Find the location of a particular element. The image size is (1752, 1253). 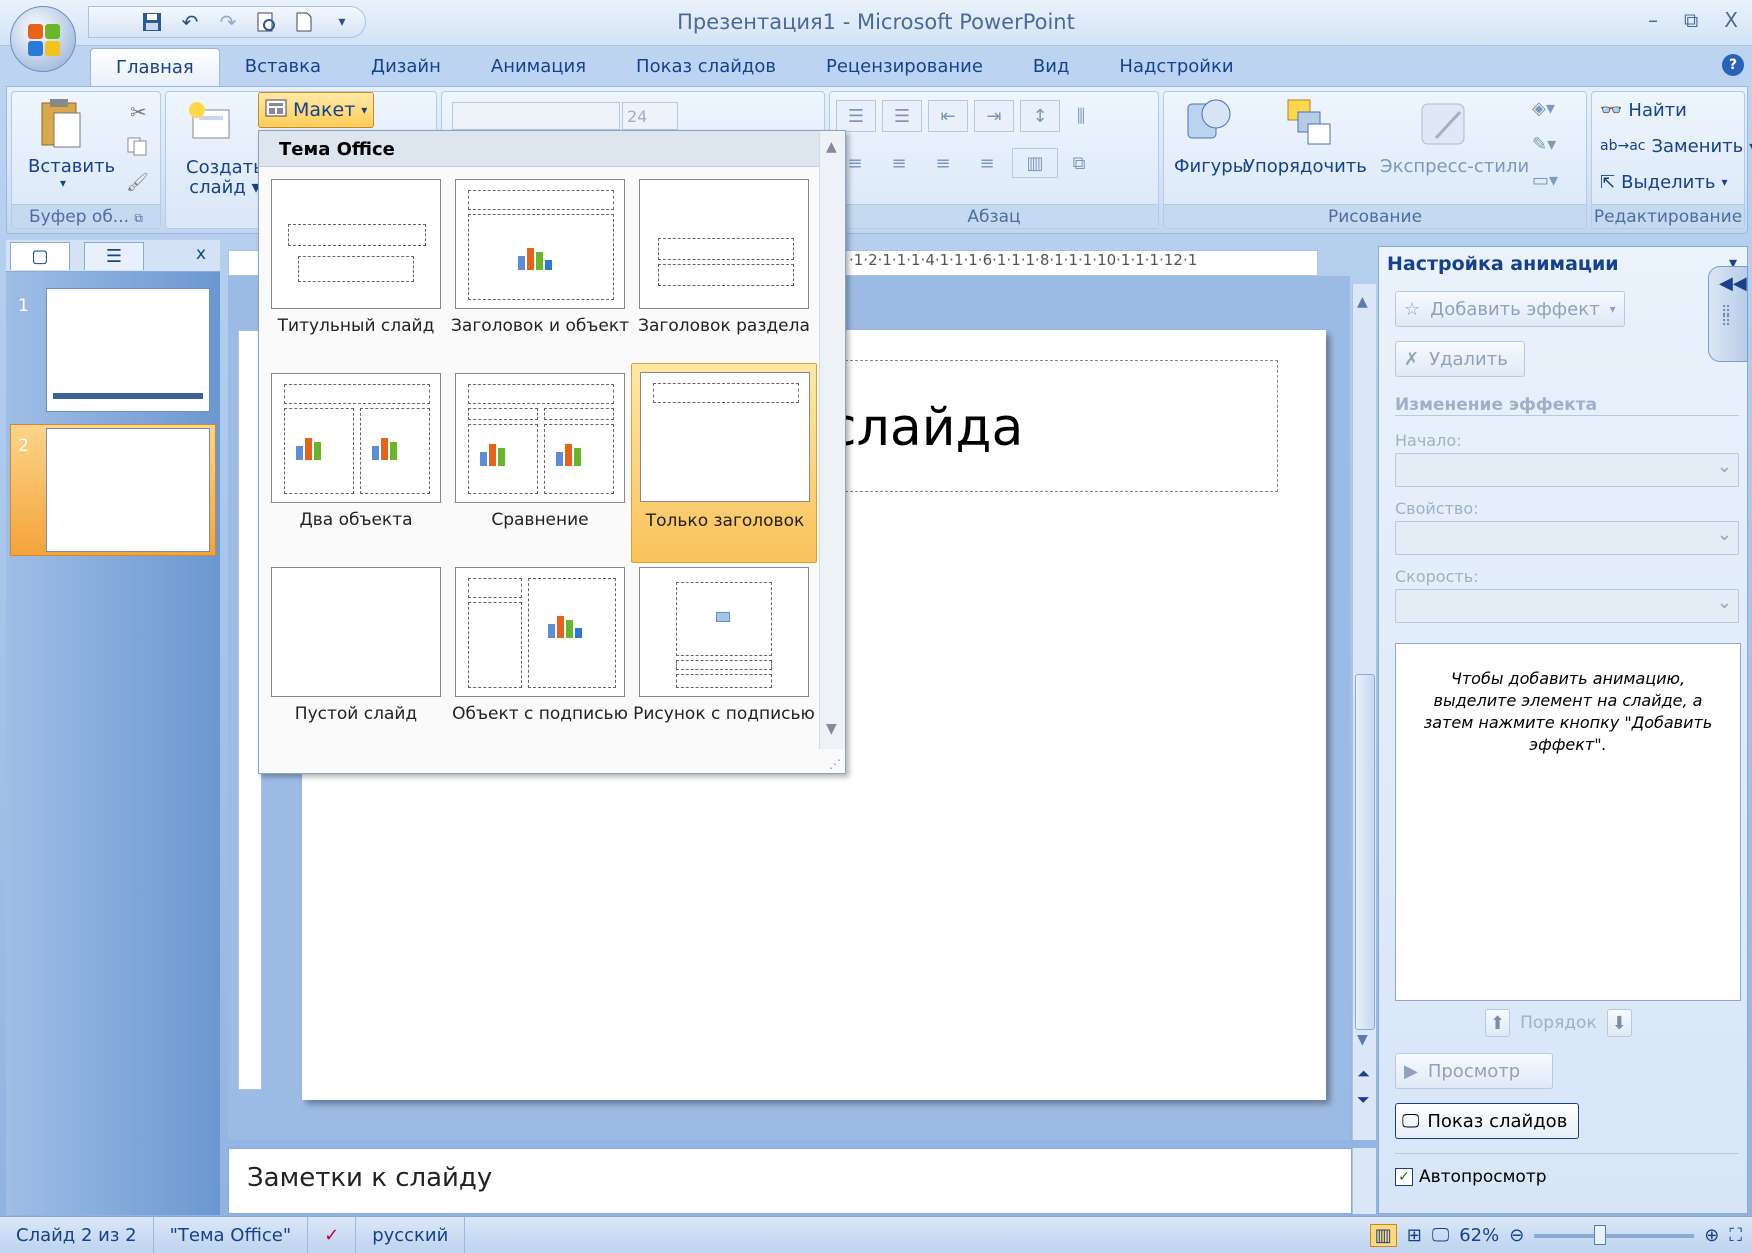

columns-icon: ▥ is located at coordinates (1035, 163).